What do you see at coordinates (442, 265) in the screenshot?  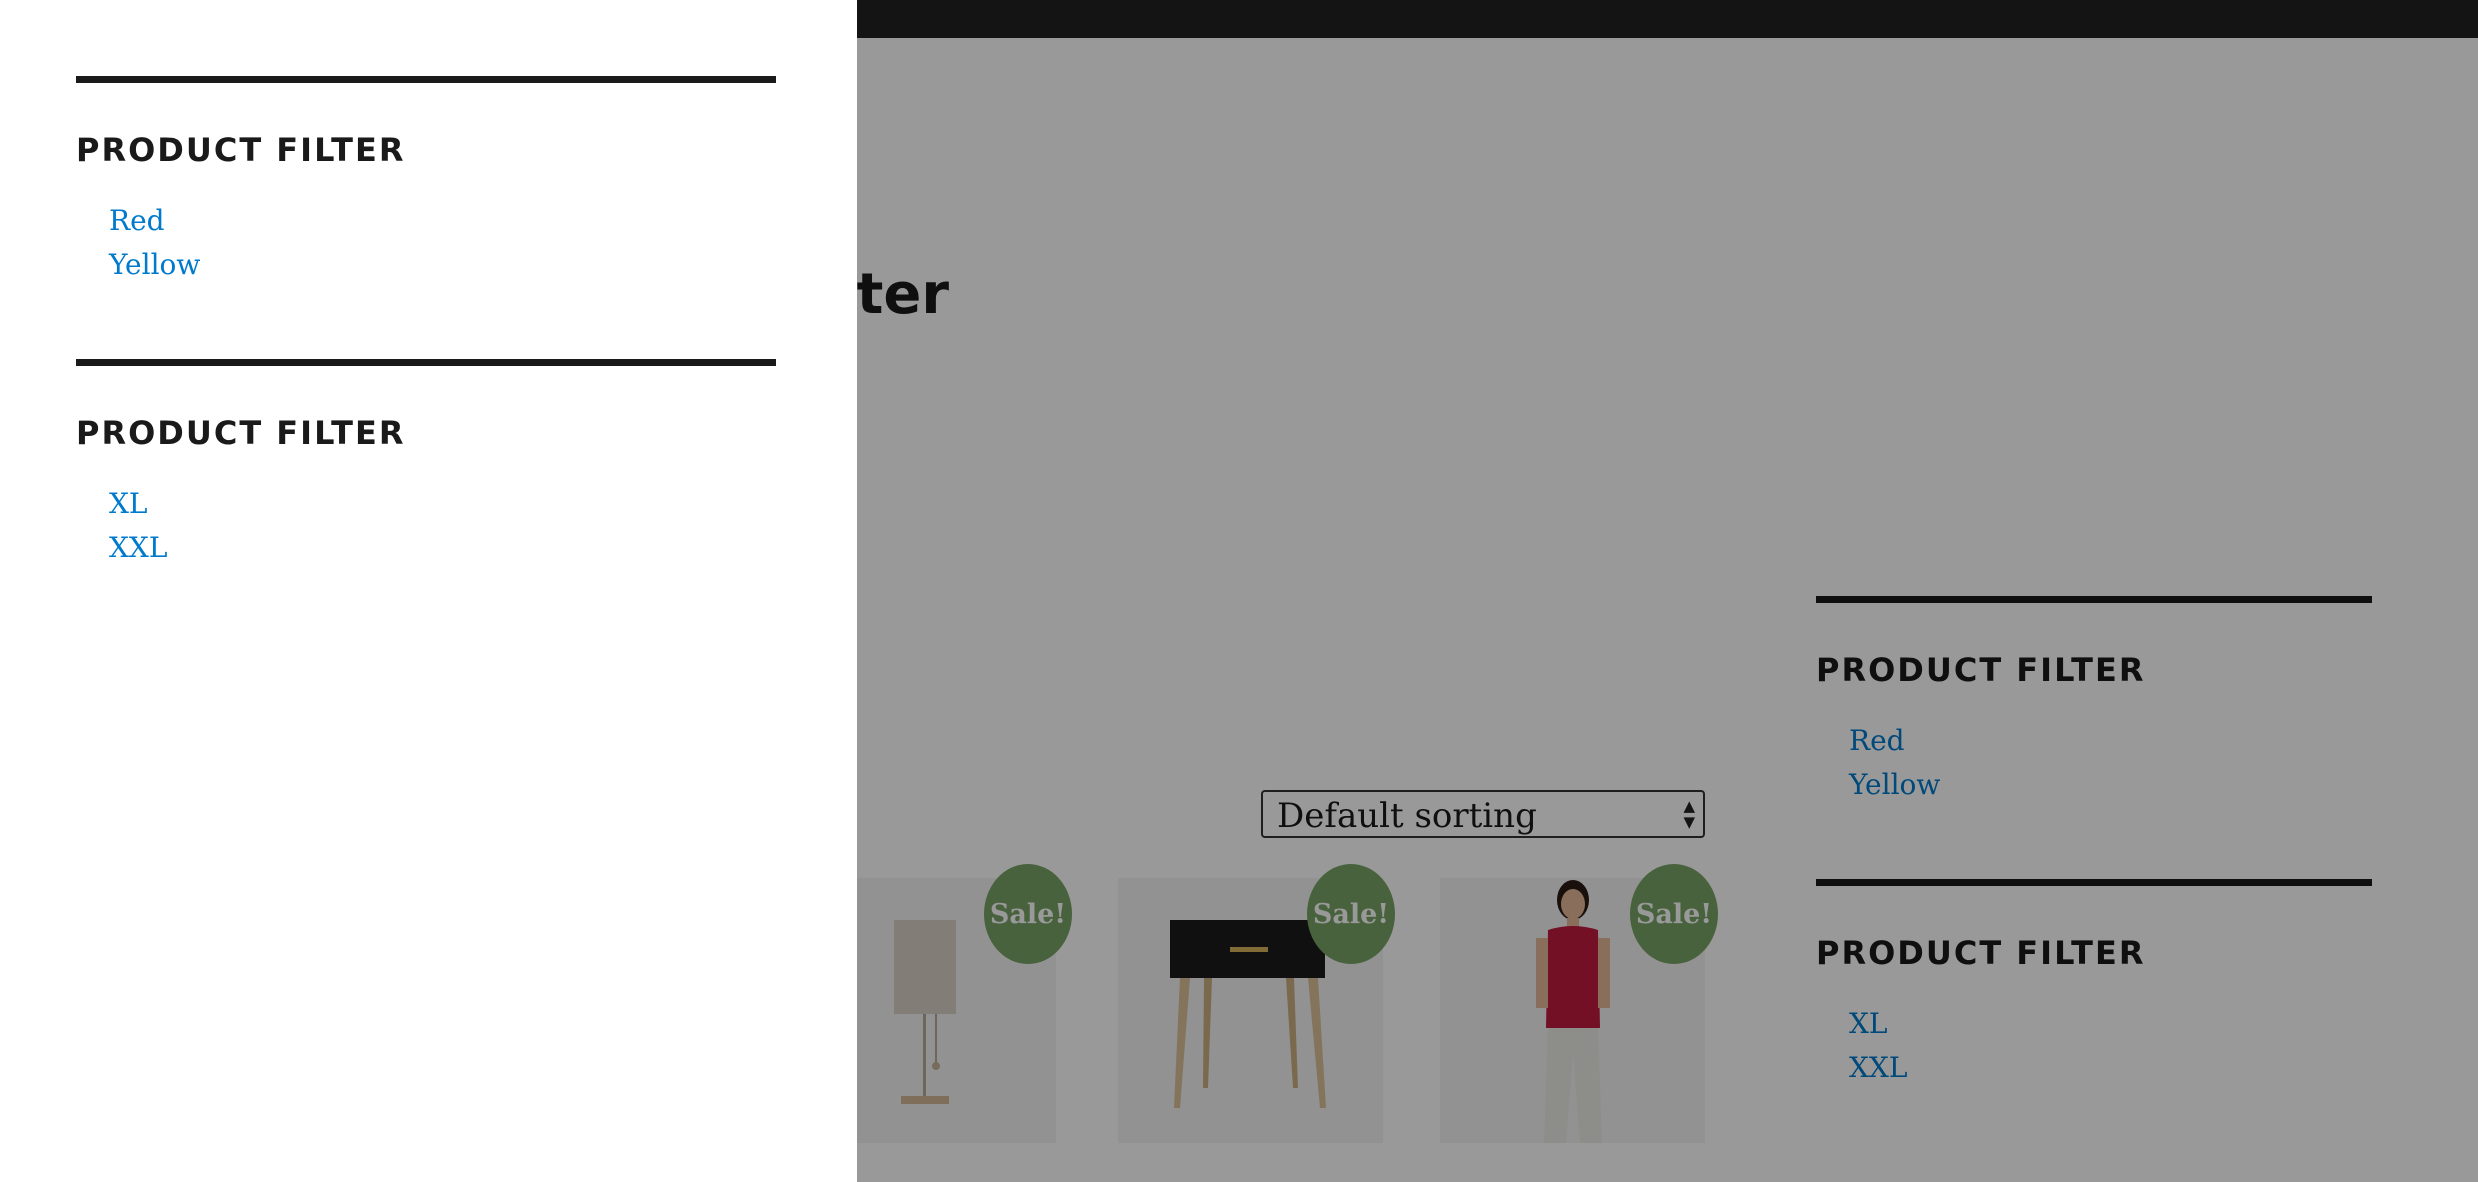 I see `filter-link-yellow: Yellow` at bounding box center [442, 265].